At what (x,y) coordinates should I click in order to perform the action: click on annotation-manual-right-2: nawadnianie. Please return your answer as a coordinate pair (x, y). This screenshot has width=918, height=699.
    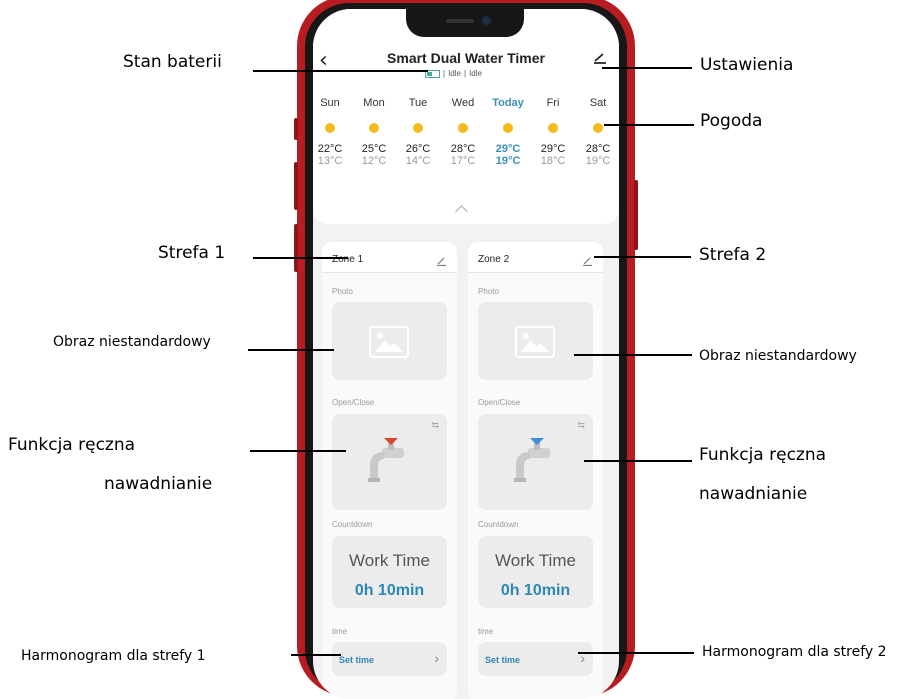
    Looking at the image, I should click on (753, 494).